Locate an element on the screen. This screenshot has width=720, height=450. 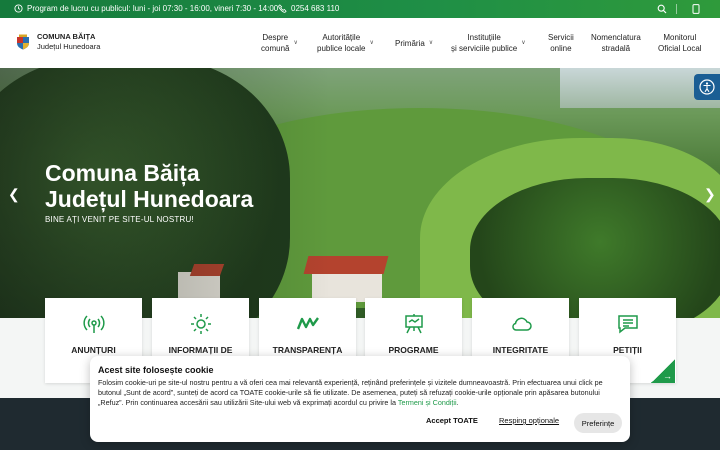
brand-county: Județul Hunedoara is located at coordinates (69, 46).